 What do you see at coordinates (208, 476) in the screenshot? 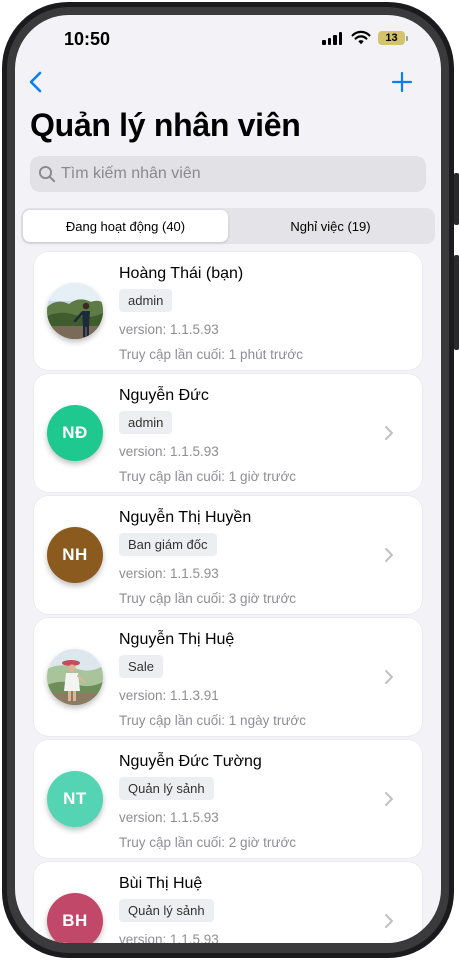
I see `last-access: Truy cập lần cuối: 1 giờ trước` at bounding box center [208, 476].